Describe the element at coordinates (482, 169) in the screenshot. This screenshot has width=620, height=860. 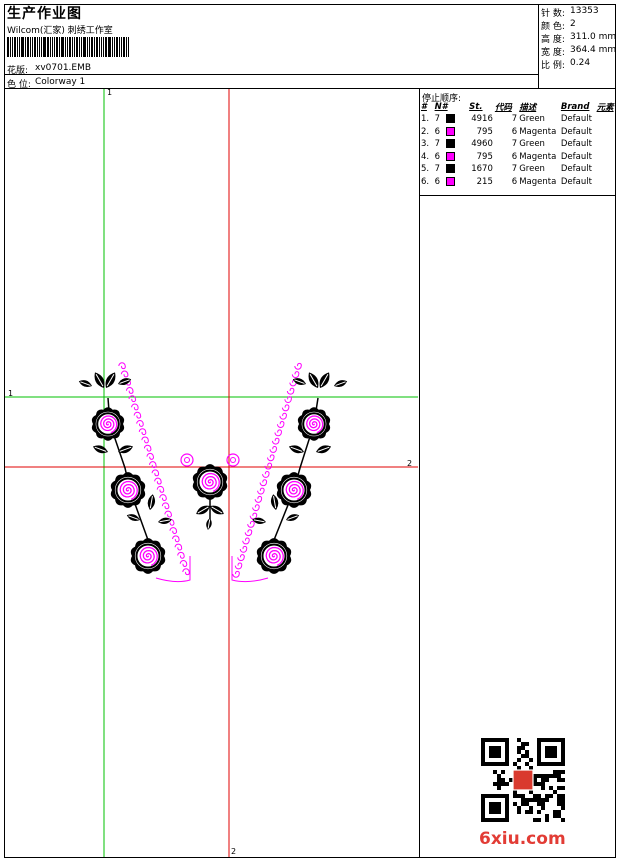
I see `row-stitches: 1670` at that location.